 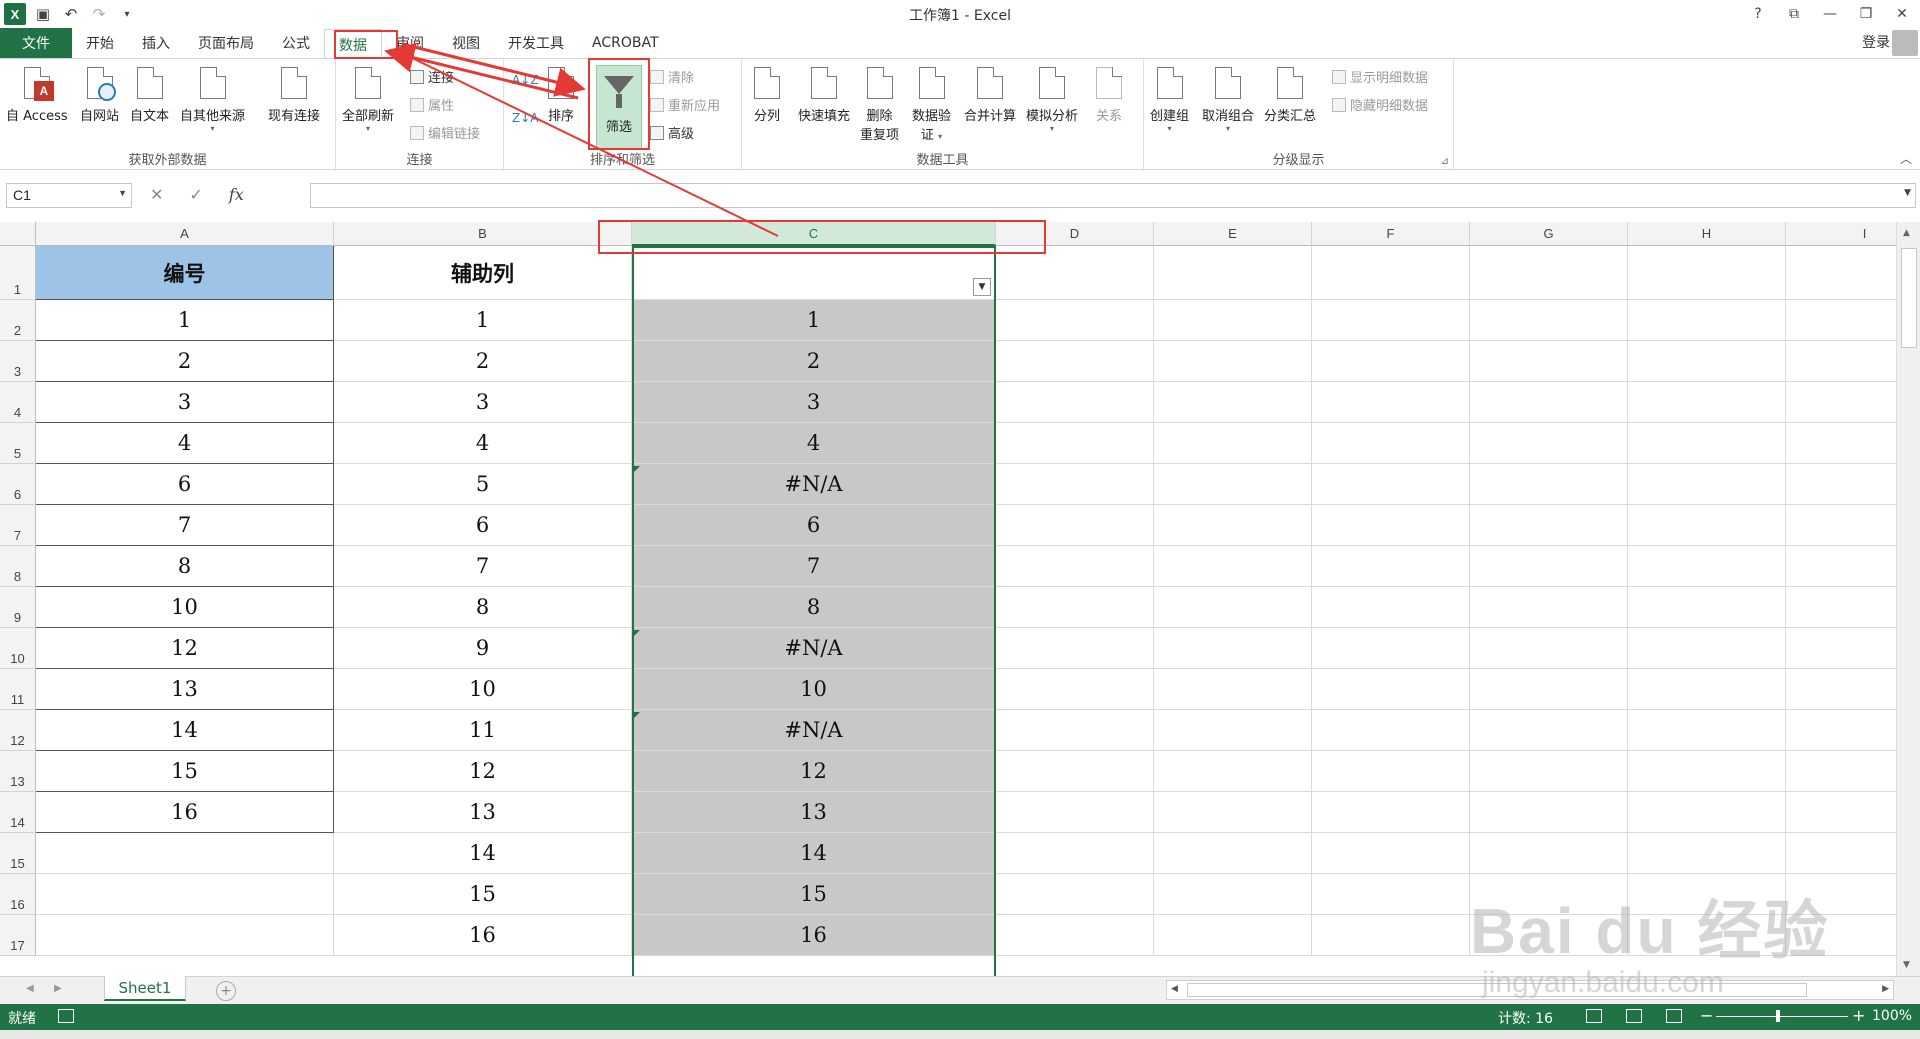 I want to click on tab-home: 开始, so click(x=100, y=43).